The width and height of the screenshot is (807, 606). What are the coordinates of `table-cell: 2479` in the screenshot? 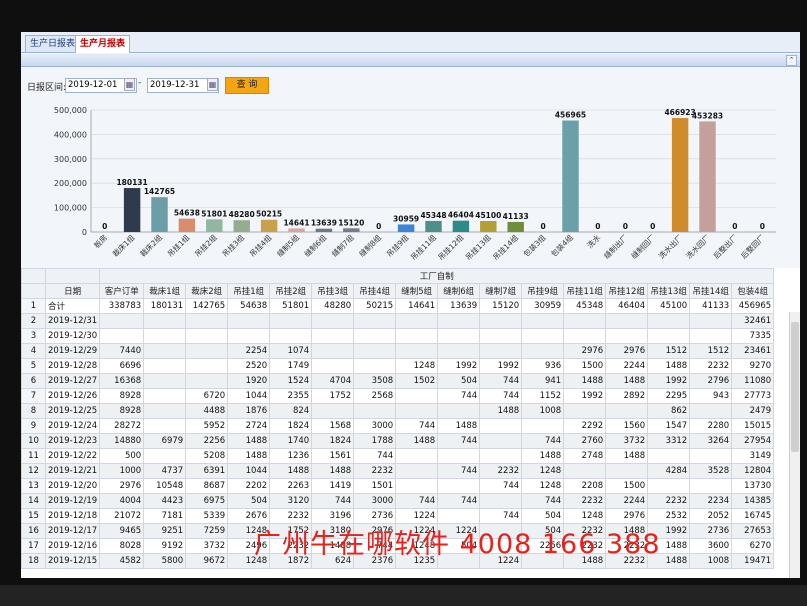 It's located at (753, 411).